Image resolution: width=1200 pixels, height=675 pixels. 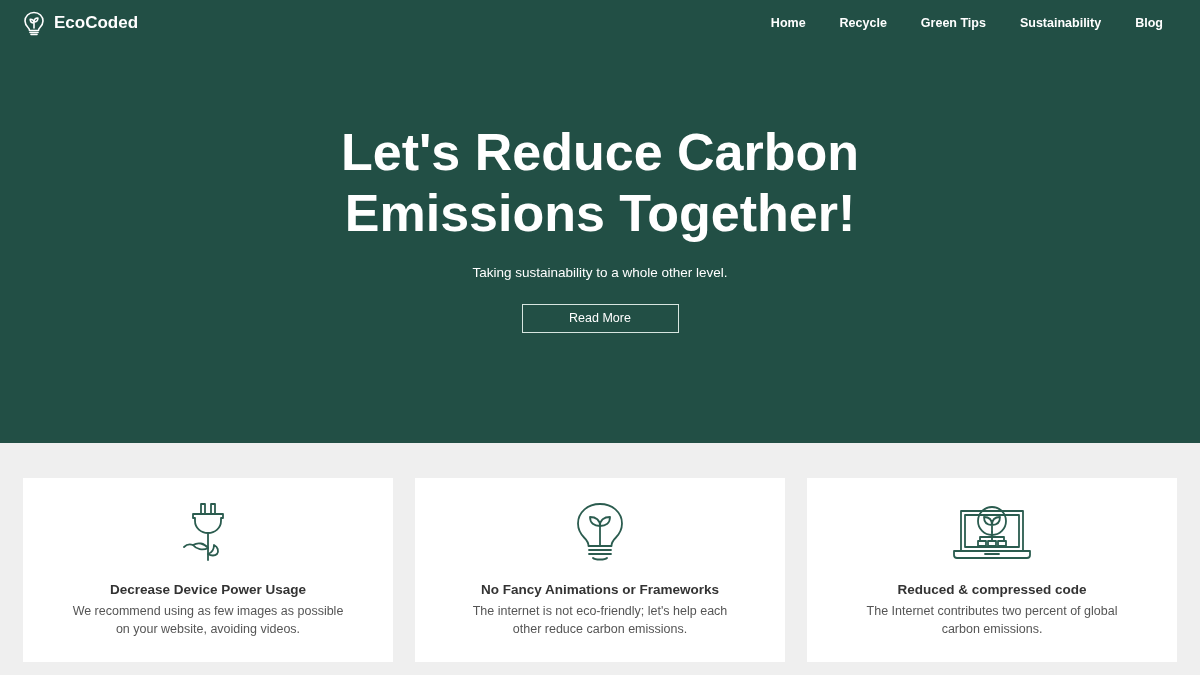 I want to click on feature-title: Reduced & compressed code, so click(x=992, y=590).